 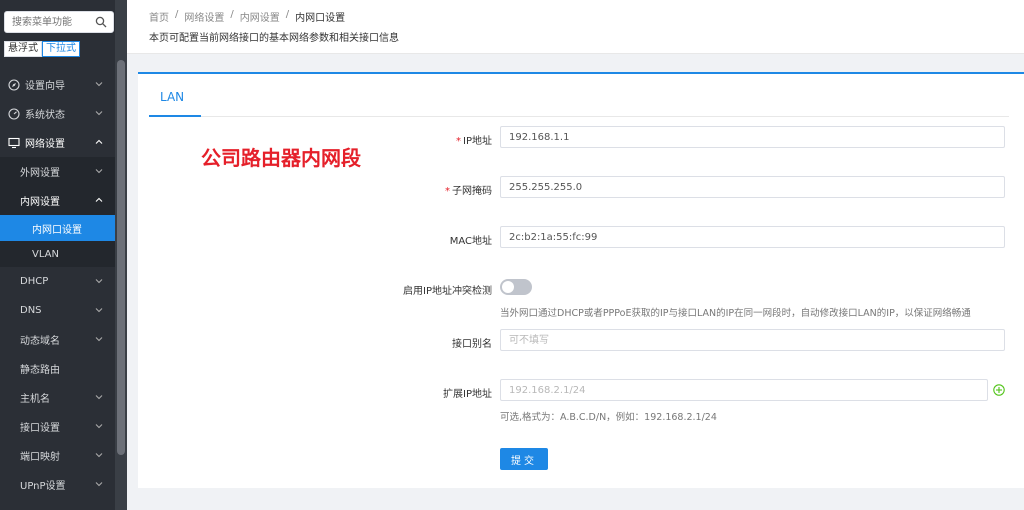 What do you see at coordinates (61, 49) in the screenshot?
I see `mode-dropdown-button: 下拉式` at bounding box center [61, 49].